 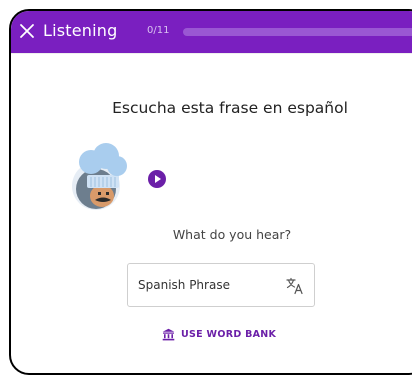 I want to click on progress-counter: 0/11, so click(x=158, y=30).